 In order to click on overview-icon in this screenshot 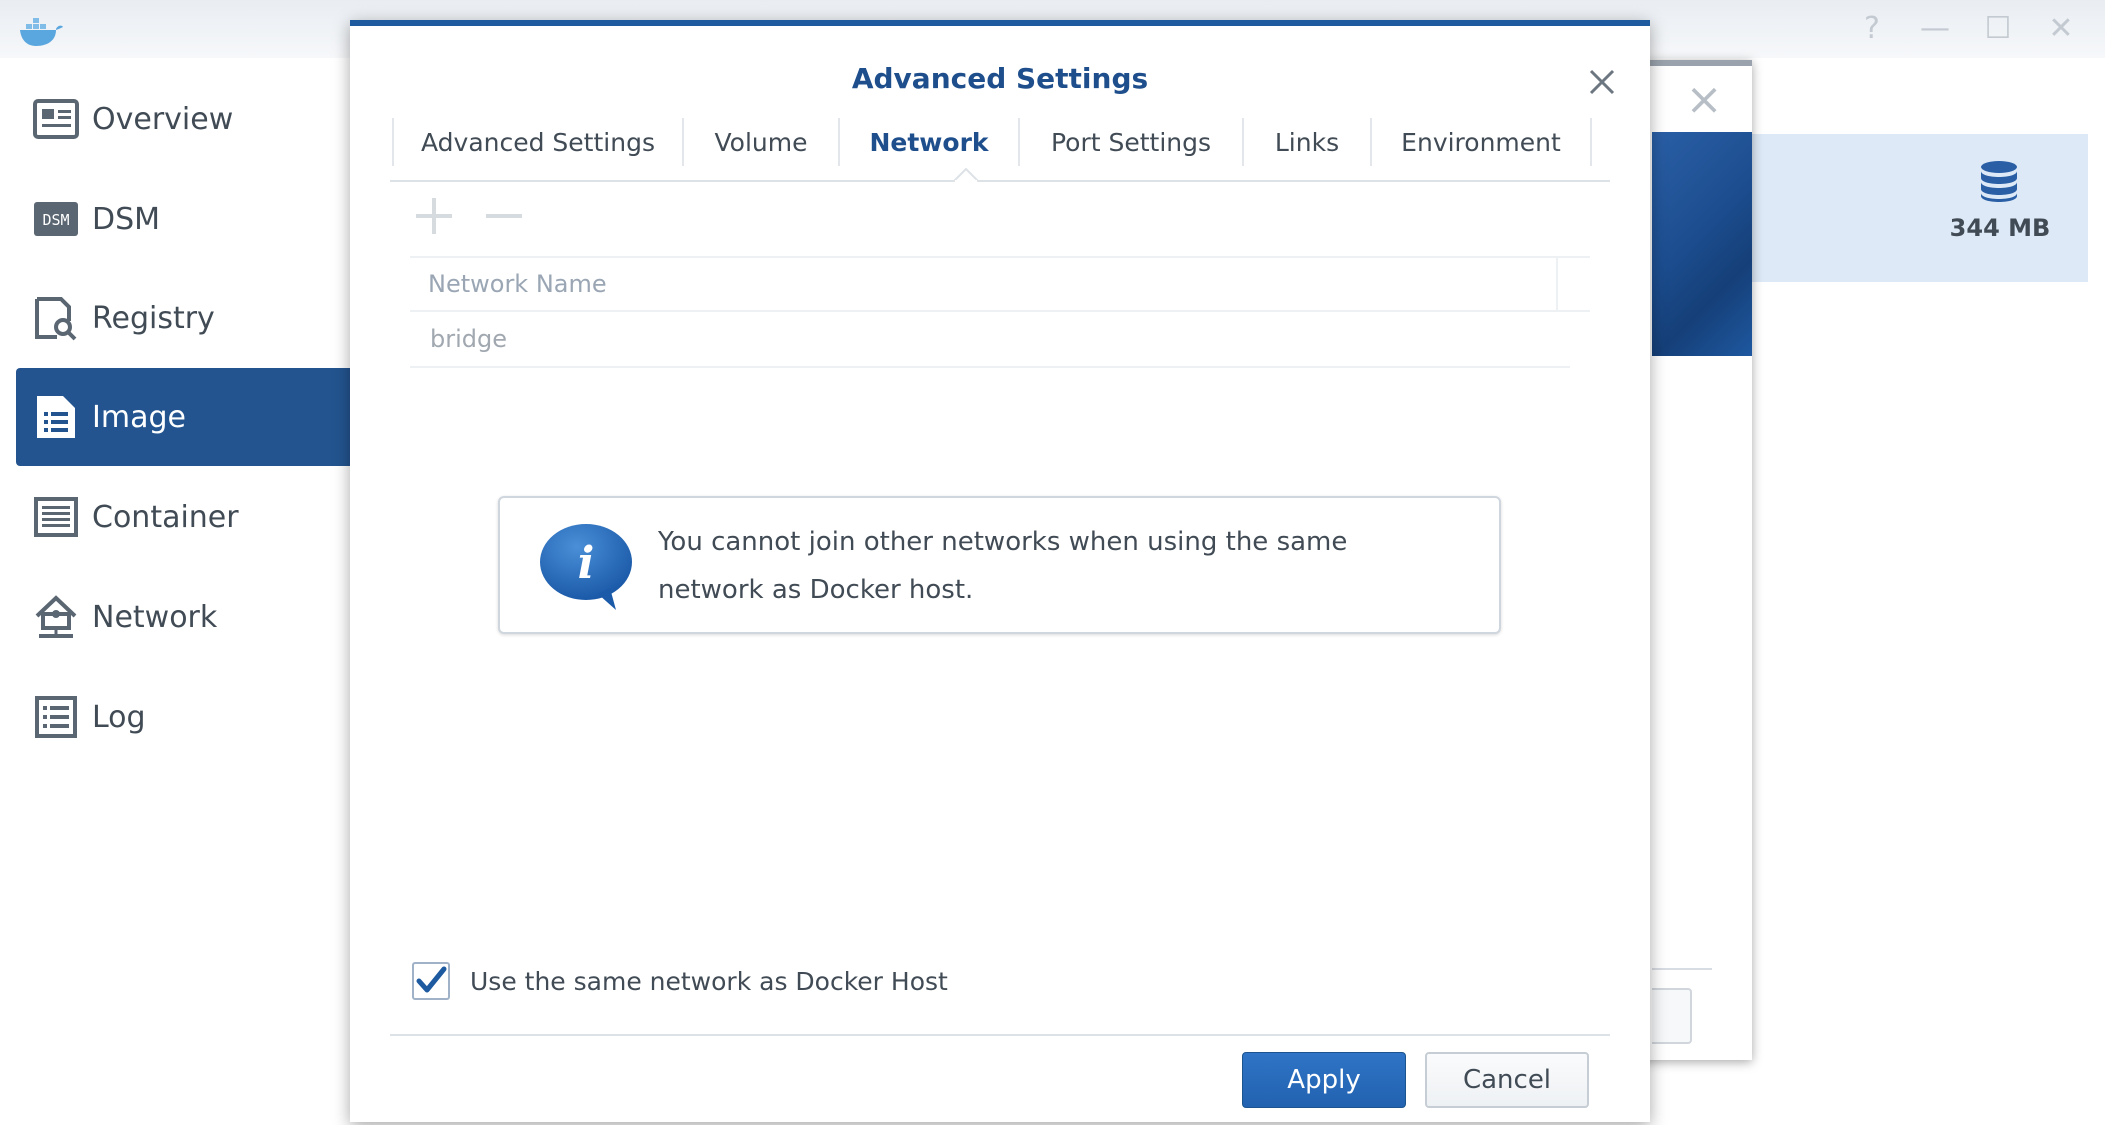, I will do `click(56, 119)`.